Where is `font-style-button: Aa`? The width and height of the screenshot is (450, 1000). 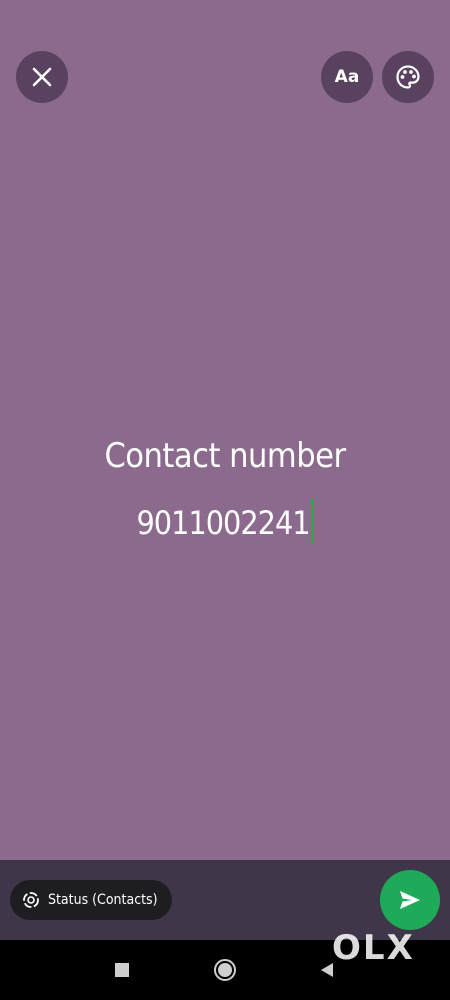
font-style-button: Aa is located at coordinates (347, 77).